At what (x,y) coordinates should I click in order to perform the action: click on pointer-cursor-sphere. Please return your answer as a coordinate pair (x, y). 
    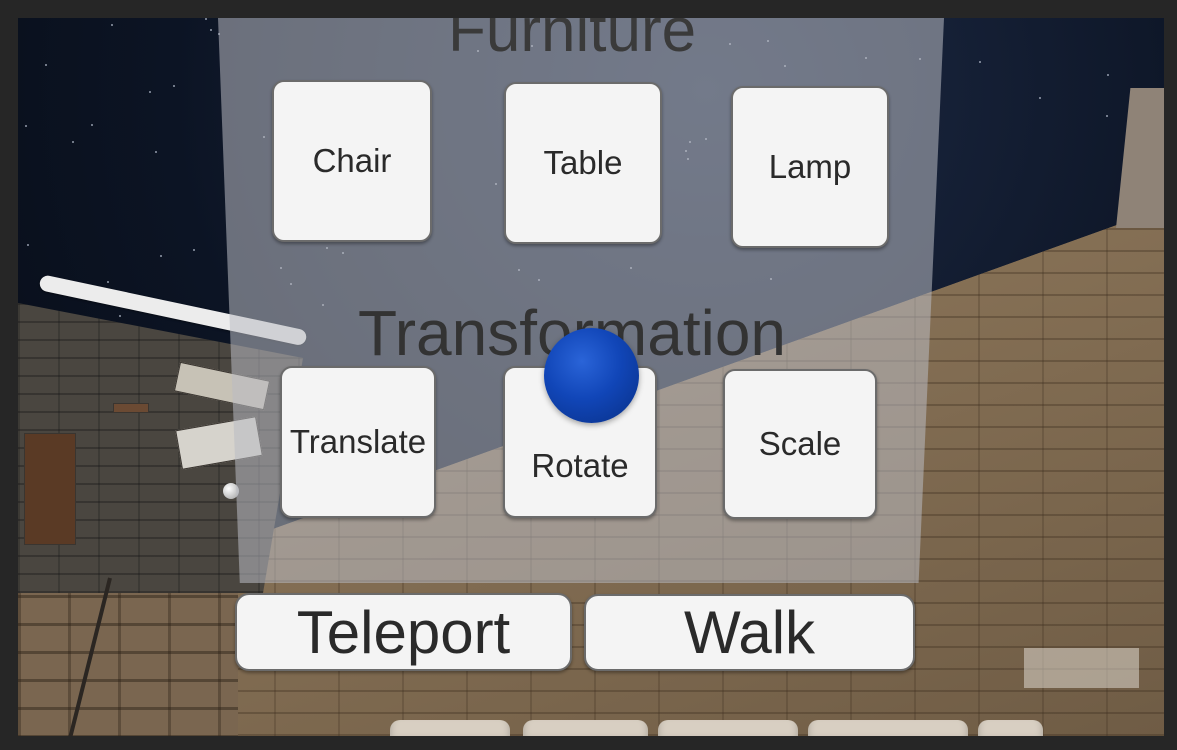
    Looking at the image, I should click on (591, 375).